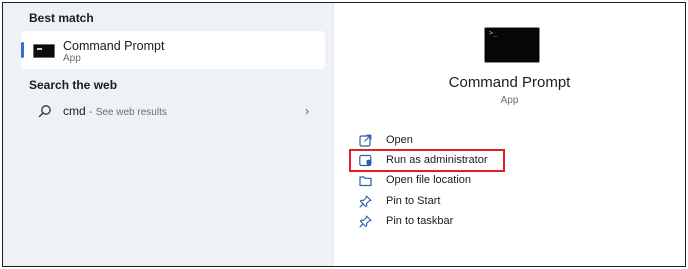 Image resolution: width=688 pixels, height=269 pixels. What do you see at coordinates (61, 18) in the screenshot?
I see `best-match-heading: Best match` at bounding box center [61, 18].